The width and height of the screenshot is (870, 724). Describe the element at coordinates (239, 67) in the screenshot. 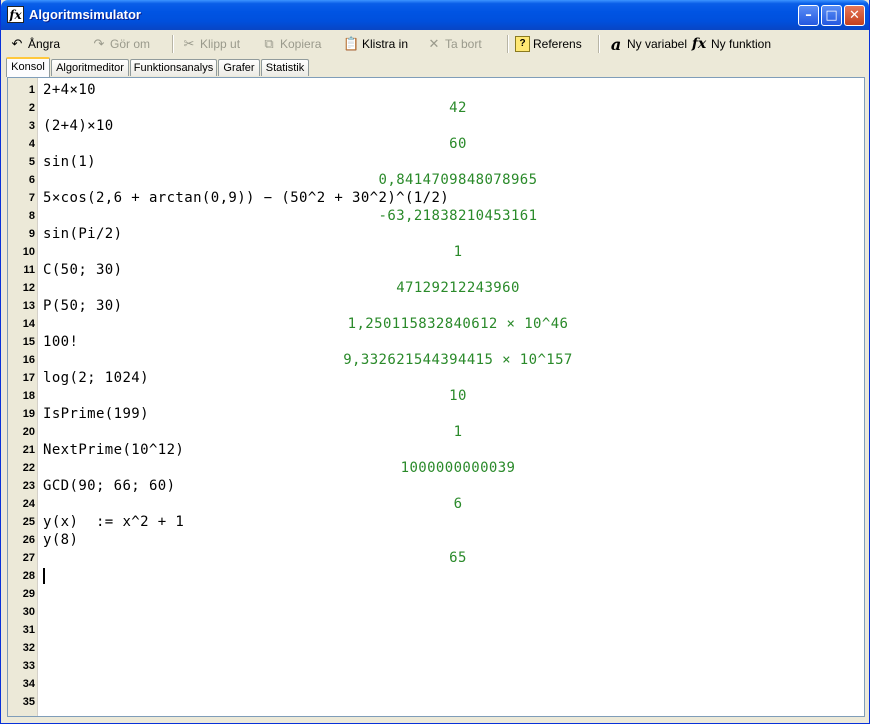

I see `tab-grafer: Grafer` at that location.